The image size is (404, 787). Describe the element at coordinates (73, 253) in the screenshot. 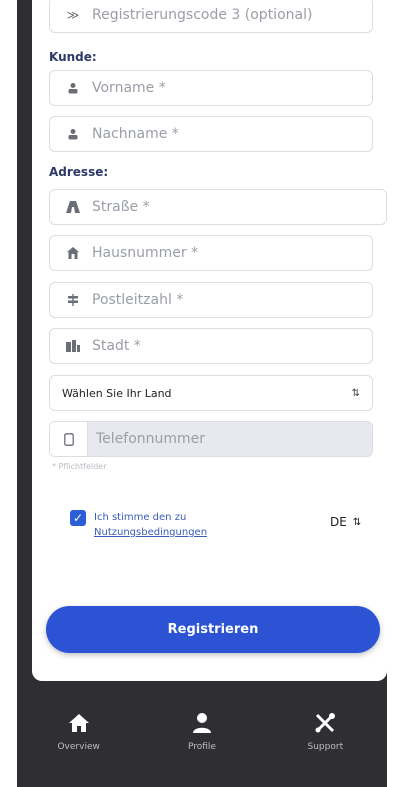

I see `house-icon` at that location.